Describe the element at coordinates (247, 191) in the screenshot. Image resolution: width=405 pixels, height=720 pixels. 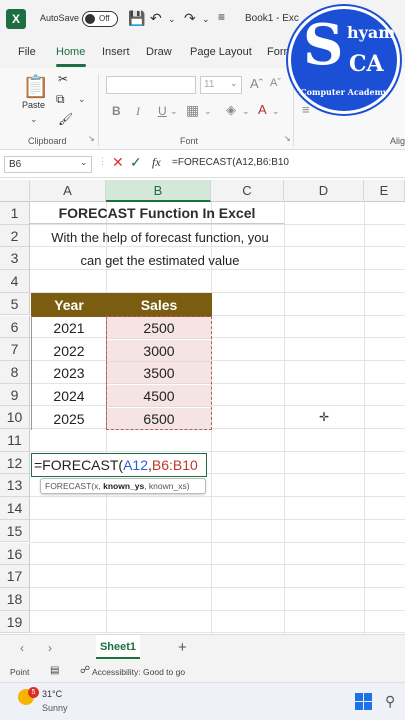
I see `column-header-c: C` at that location.